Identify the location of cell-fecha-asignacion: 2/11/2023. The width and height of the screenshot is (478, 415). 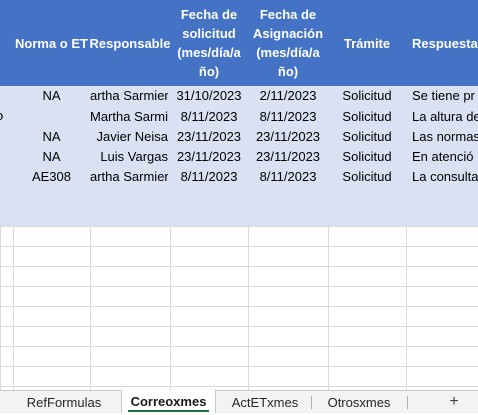
(288, 96).